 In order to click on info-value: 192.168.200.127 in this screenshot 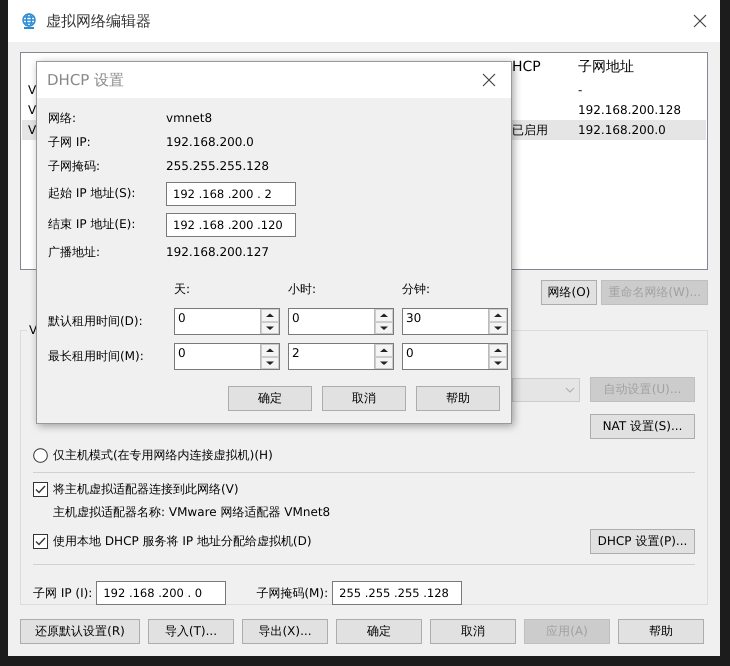, I will do `click(218, 252)`.